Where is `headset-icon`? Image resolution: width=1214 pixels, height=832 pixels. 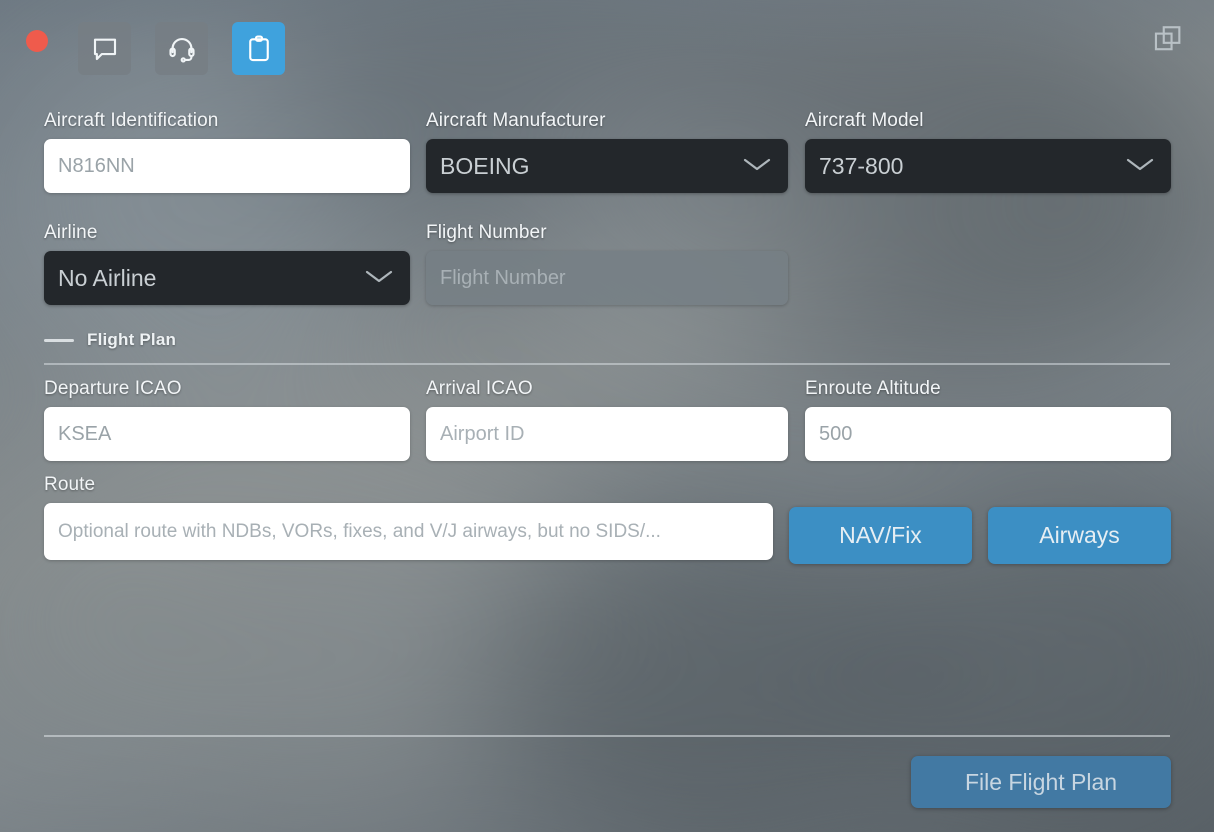 headset-icon is located at coordinates (182, 49).